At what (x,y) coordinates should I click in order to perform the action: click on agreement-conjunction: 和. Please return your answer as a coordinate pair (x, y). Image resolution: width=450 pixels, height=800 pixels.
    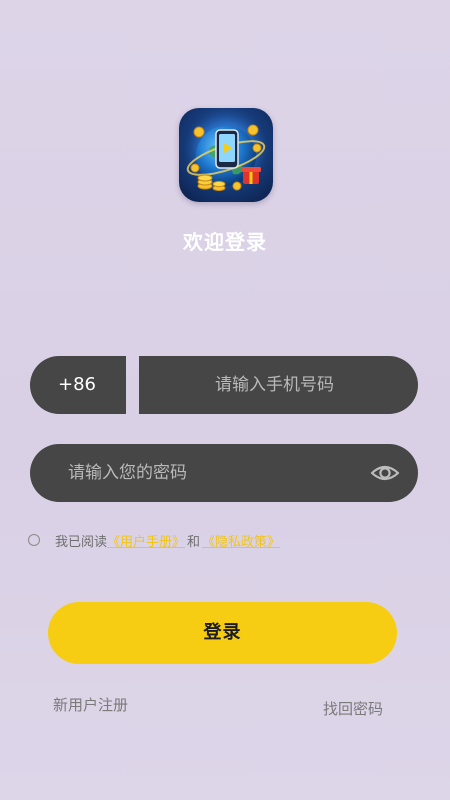
    Looking at the image, I should click on (194, 542).